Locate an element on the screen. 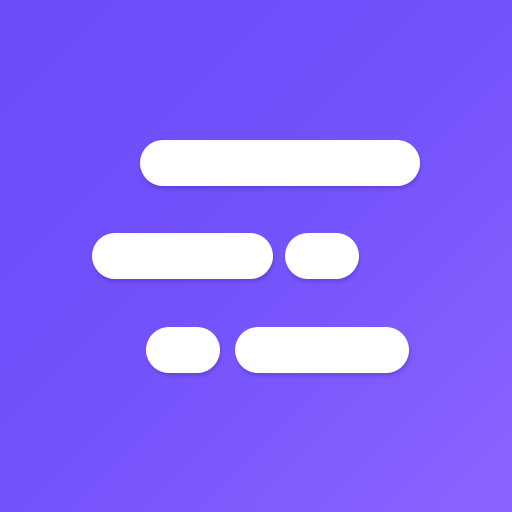 The image size is (512, 512). logo-bar-top is located at coordinates (280, 163).